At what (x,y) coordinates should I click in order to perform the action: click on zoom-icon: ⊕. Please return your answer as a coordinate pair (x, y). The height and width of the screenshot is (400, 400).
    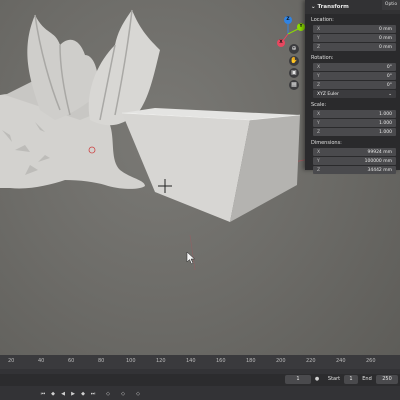
    Looking at the image, I should click on (294, 49).